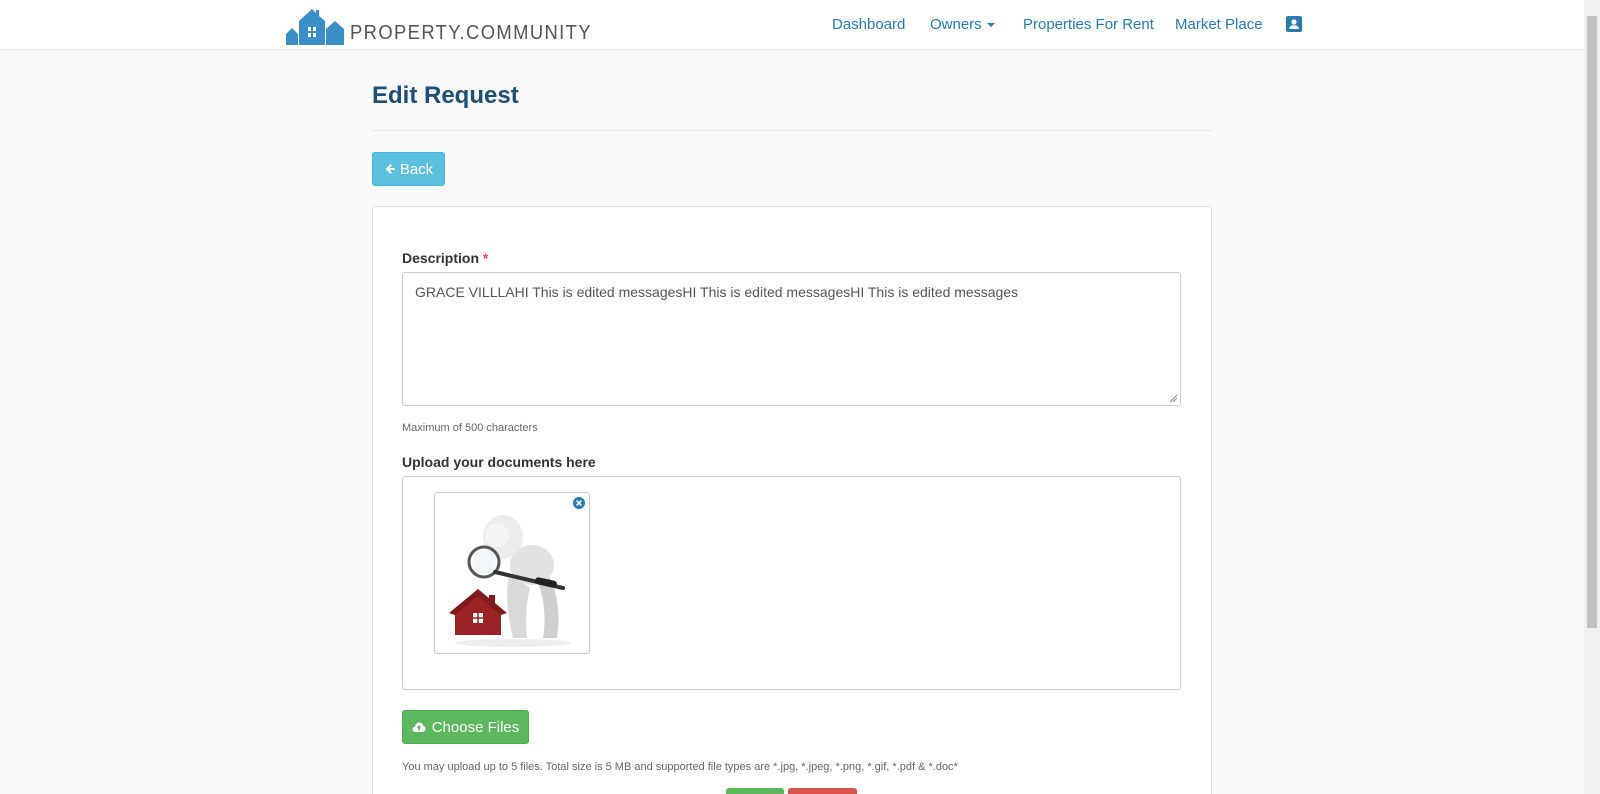  I want to click on upload-label: Upload your documents here, so click(499, 462).